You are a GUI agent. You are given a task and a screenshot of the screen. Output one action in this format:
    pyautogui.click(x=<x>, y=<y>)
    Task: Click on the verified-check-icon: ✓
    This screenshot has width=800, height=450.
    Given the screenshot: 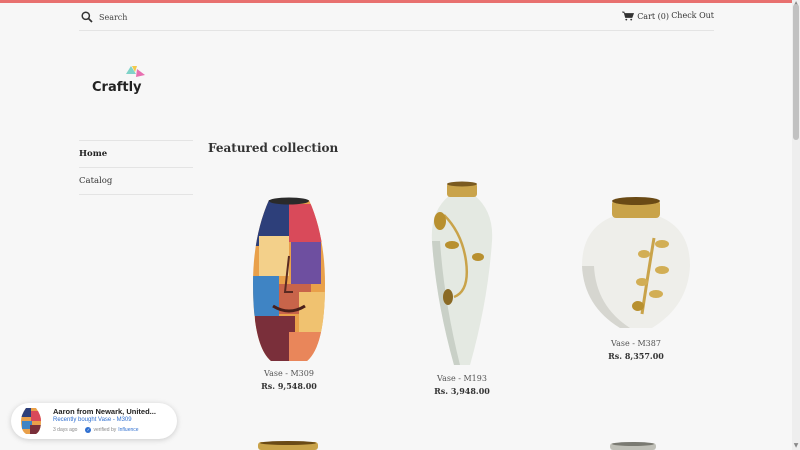 What is the action you would take?
    pyautogui.click(x=88, y=430)
    